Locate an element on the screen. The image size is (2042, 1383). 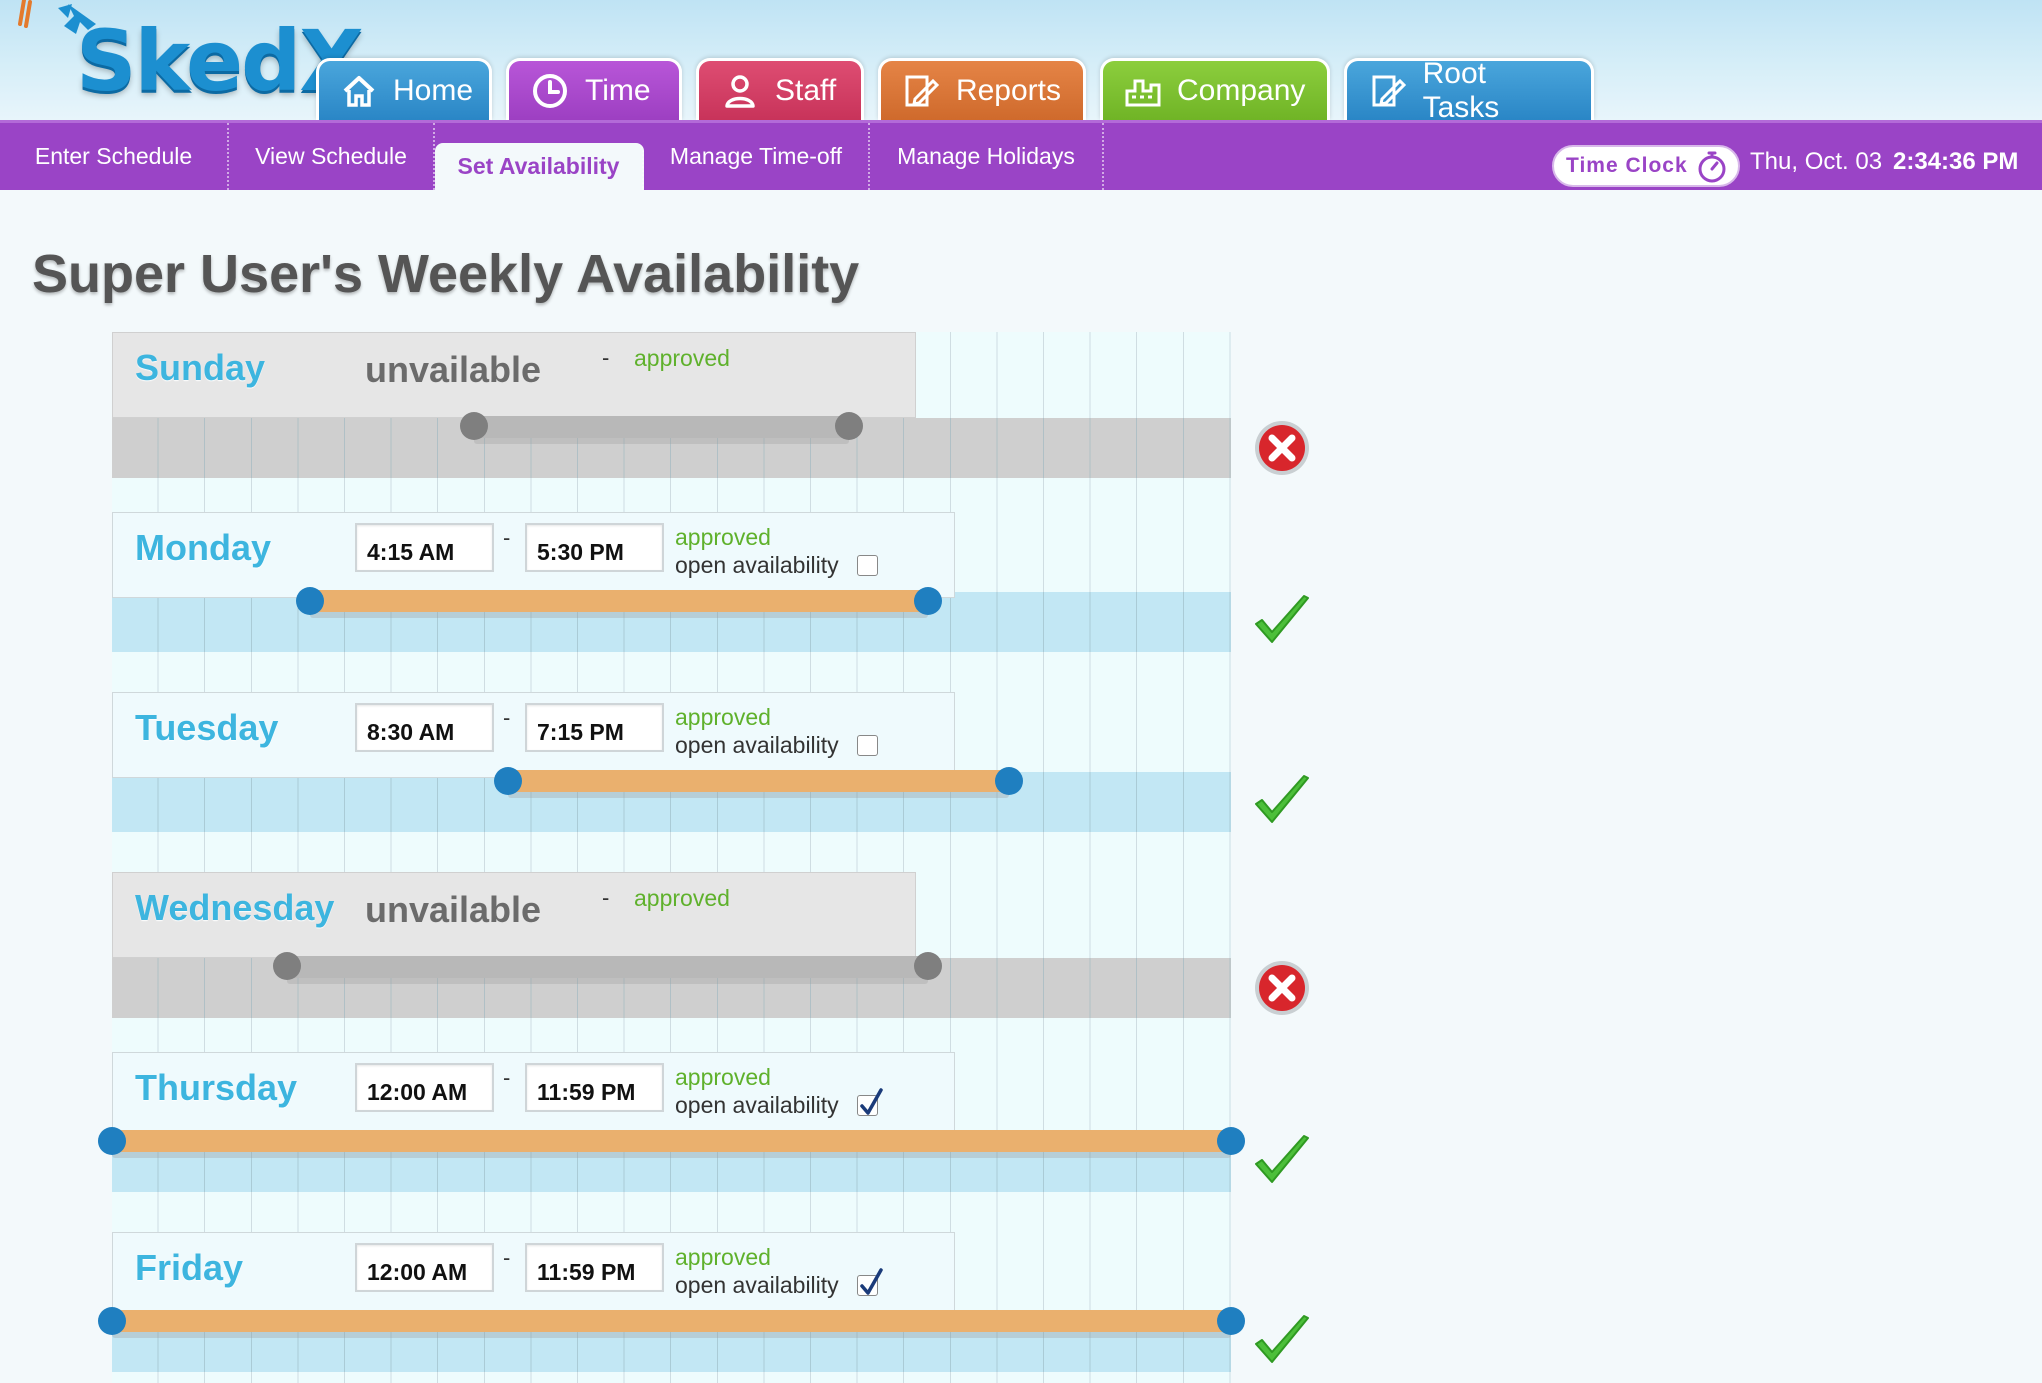
tab-label: Root Tasks is located at coordinates (1461, 90).